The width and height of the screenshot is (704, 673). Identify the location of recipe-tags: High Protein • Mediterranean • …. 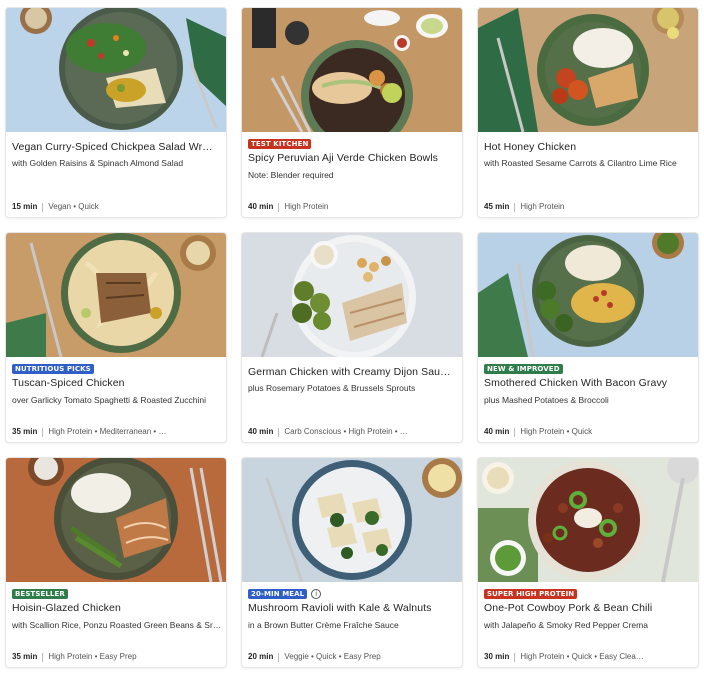
(107, 431).